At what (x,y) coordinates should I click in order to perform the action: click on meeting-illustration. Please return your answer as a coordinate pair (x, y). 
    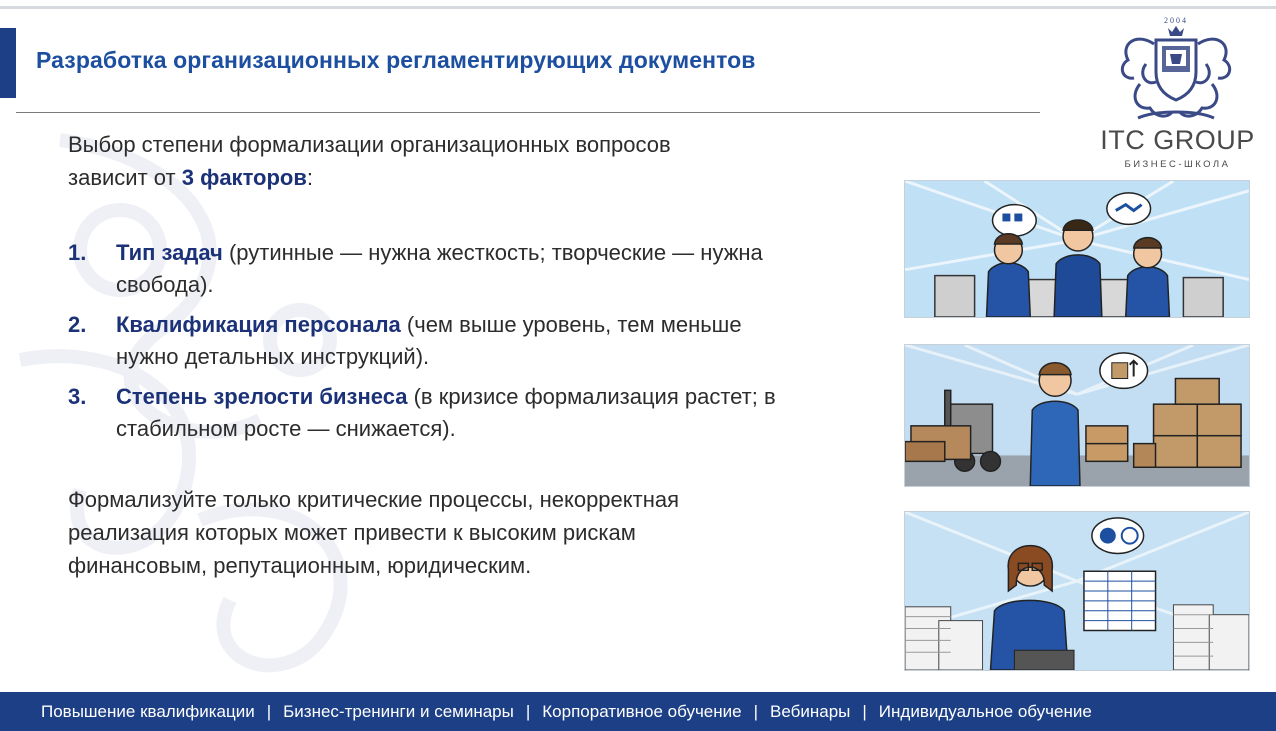
    Looking at the image, I should click on (1077, 249).